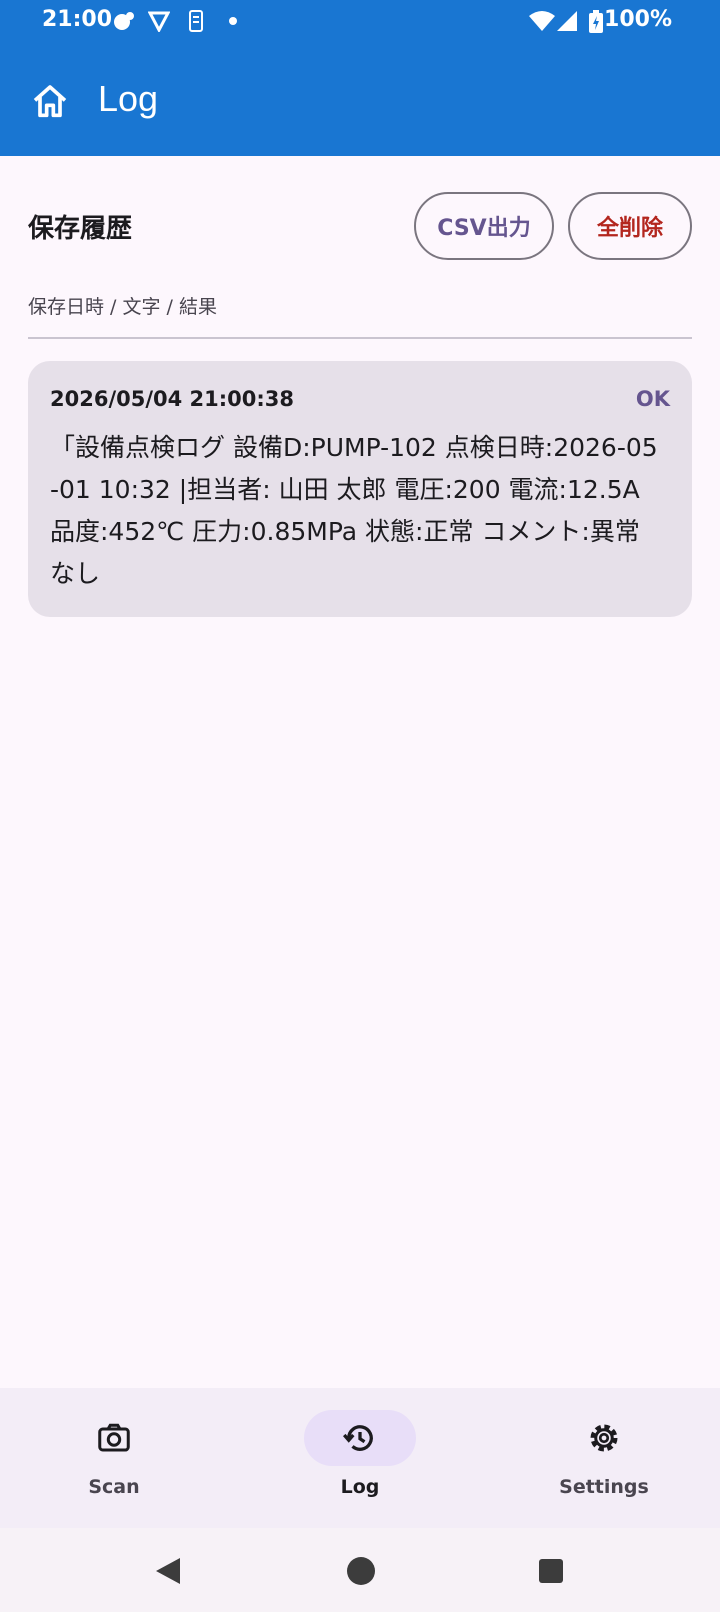 The height and width of the screenshot is (1612, 720). I want to click on dot-icon, so click(233, 21).